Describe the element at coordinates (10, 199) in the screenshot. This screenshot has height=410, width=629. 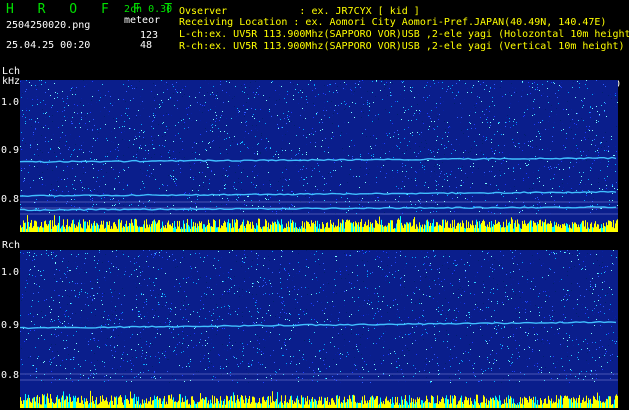
I see `lch-ytick-3: 0.8` at that location.